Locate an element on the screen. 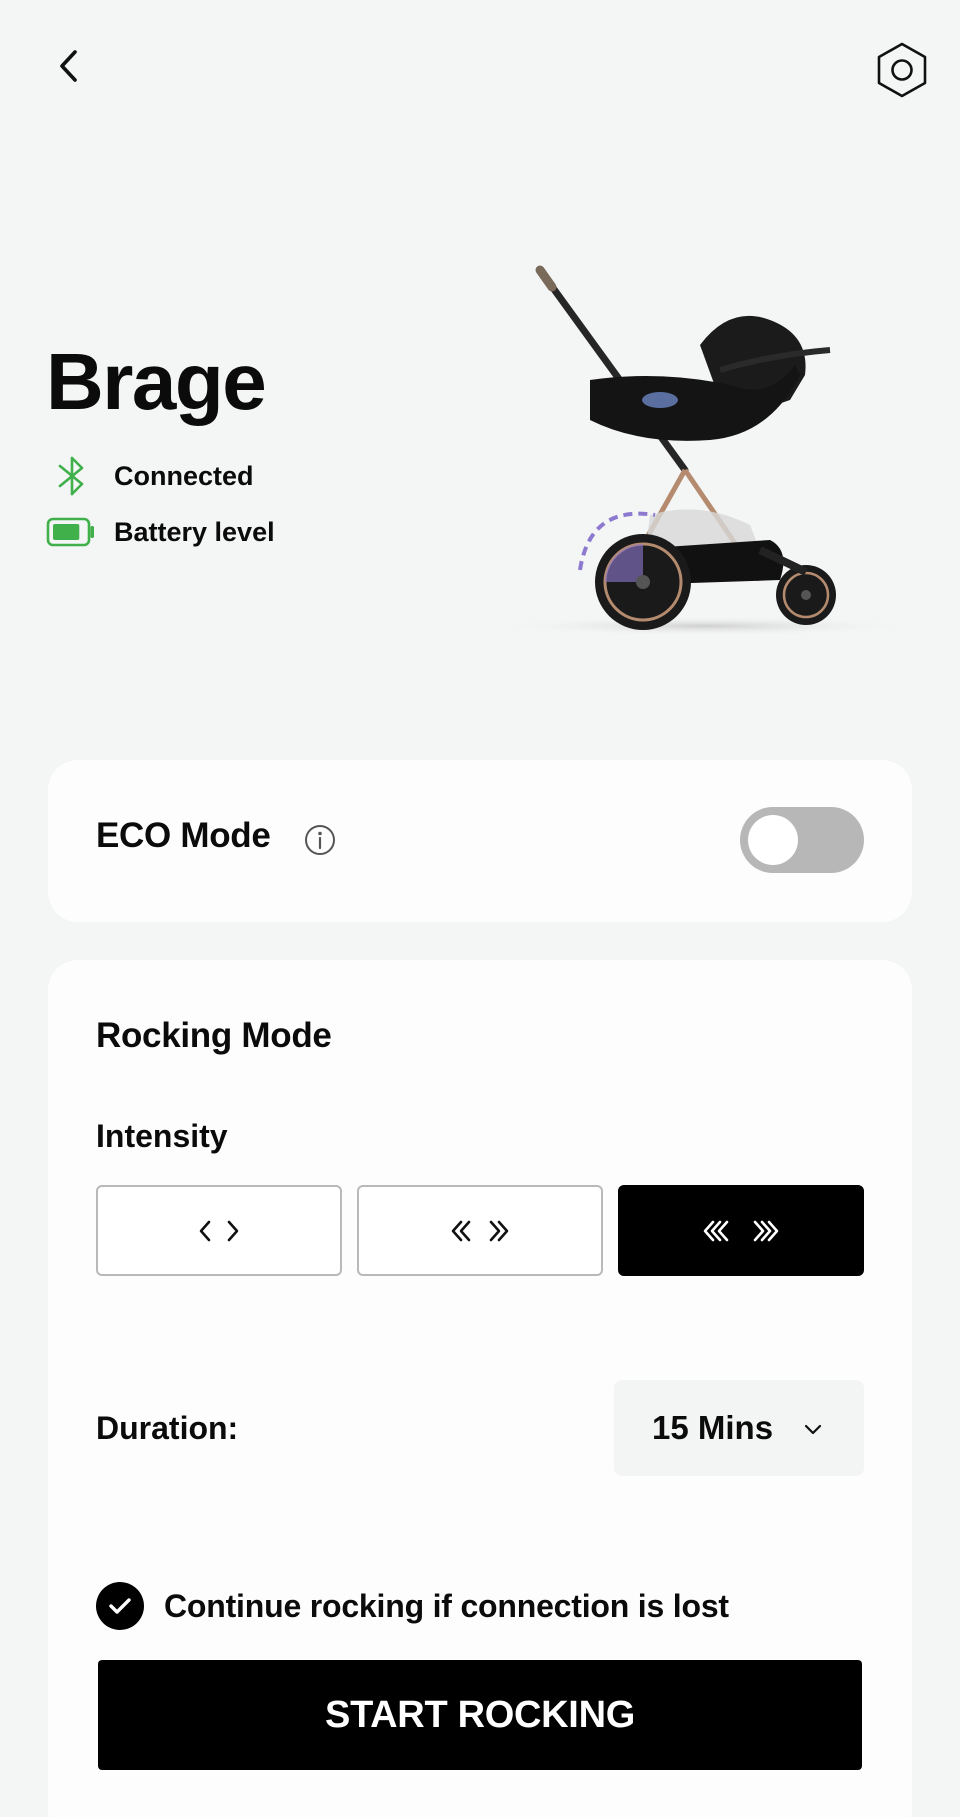  chevron-left-icon is located at coordinates (68, 66).